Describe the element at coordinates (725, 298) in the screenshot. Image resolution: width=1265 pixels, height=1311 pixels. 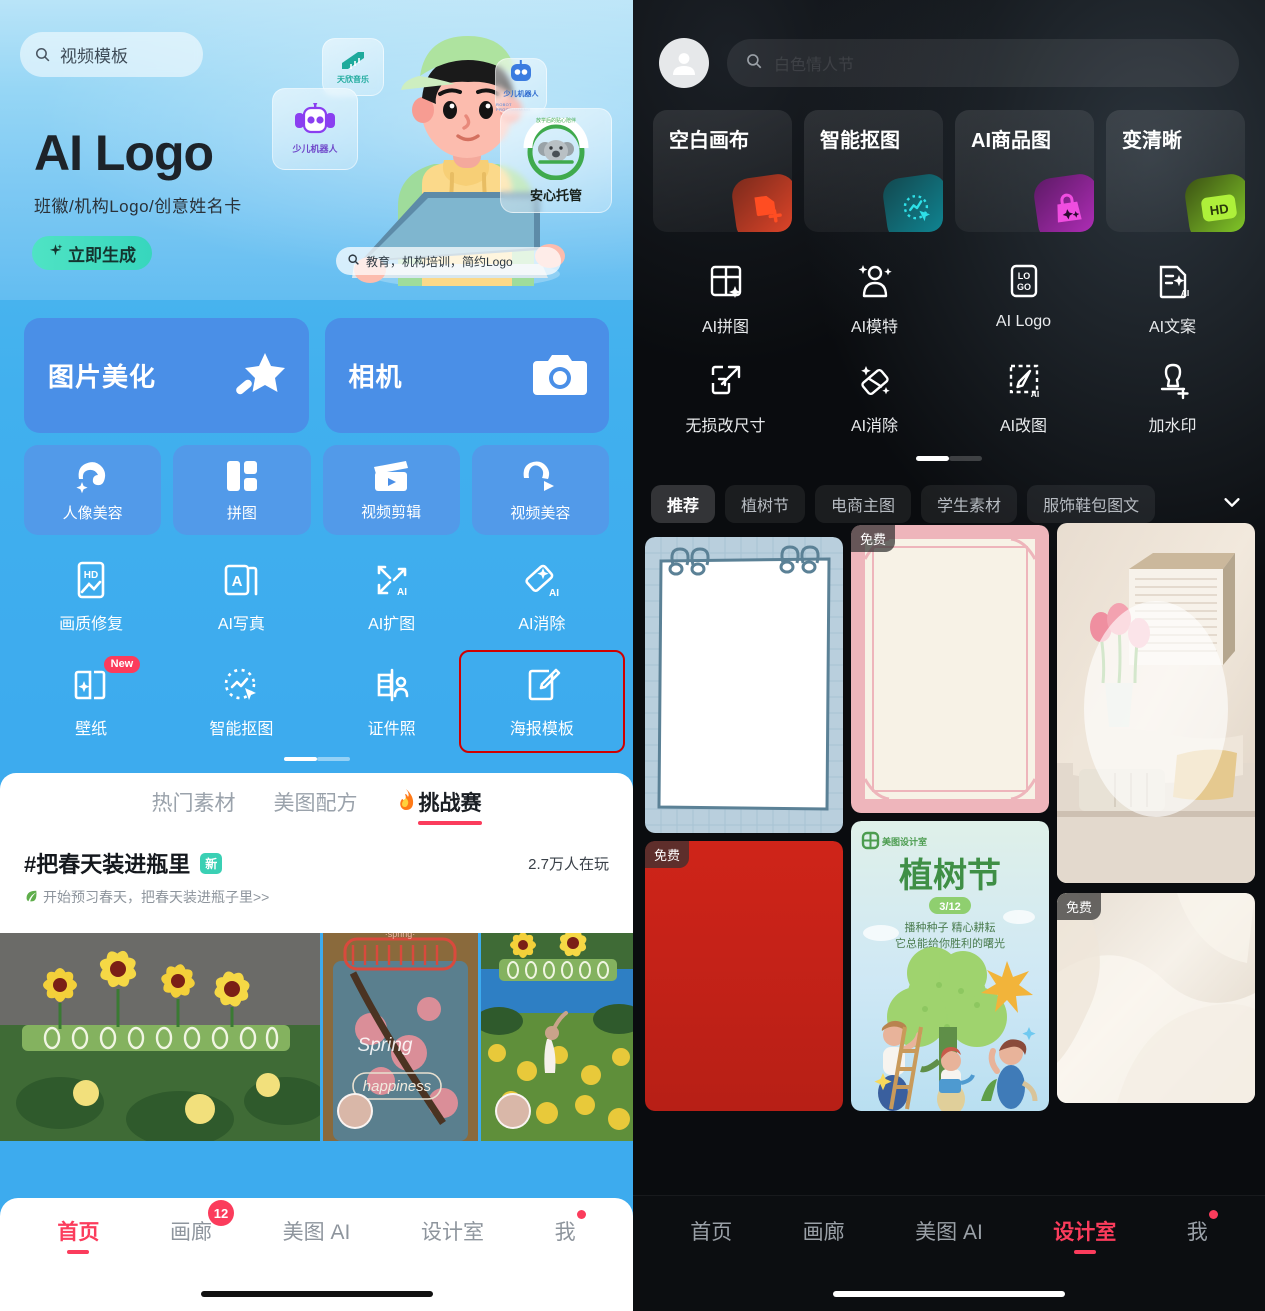
I see `tool-ai-collage: AI拼图` at that location.